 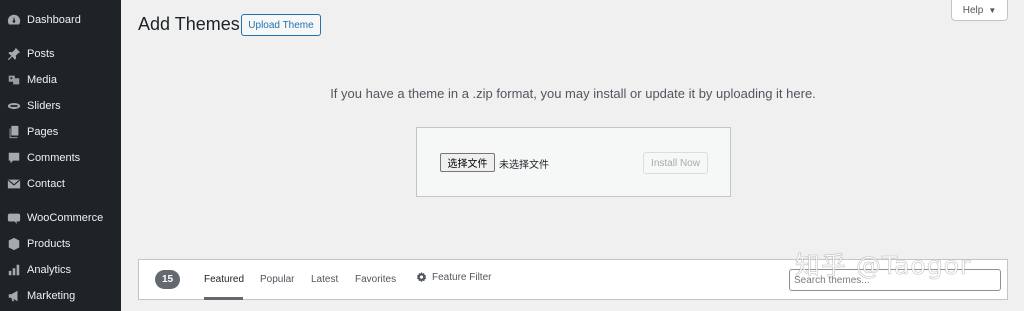 I want to click on sidebar-item-label: Marketing, so click(x=51, y=296).